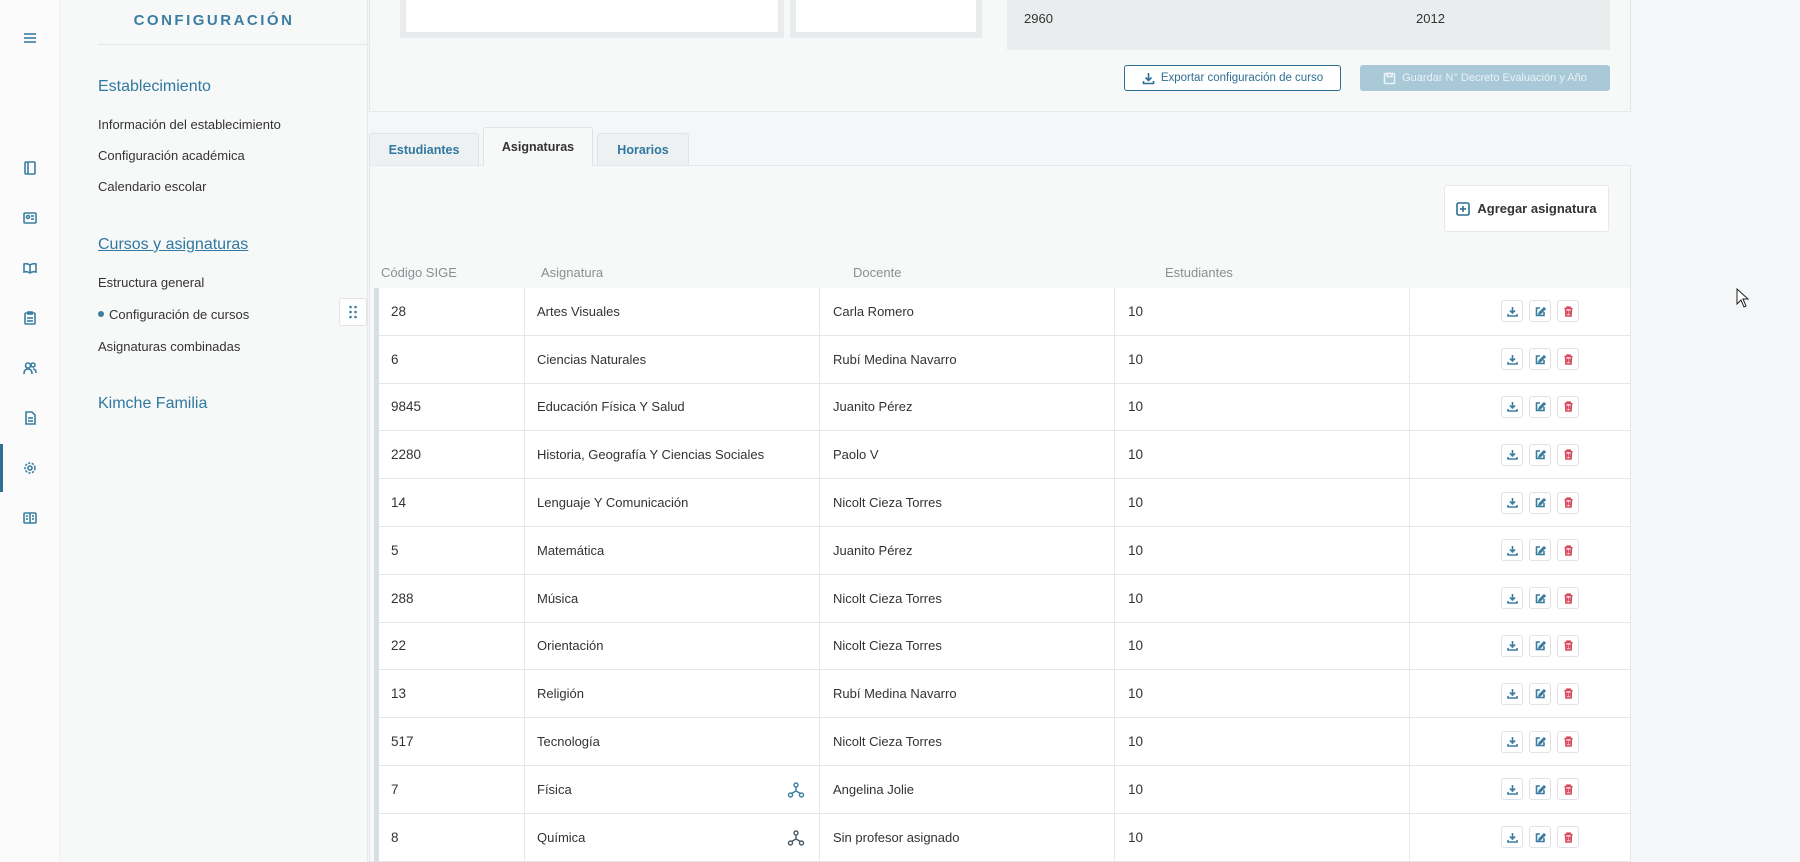 The width and height of the screenshot is (1800, 862). I want to click on table-row: 517 Tecnología Nicolt Cieza Torres 10, so click(1004, 742).